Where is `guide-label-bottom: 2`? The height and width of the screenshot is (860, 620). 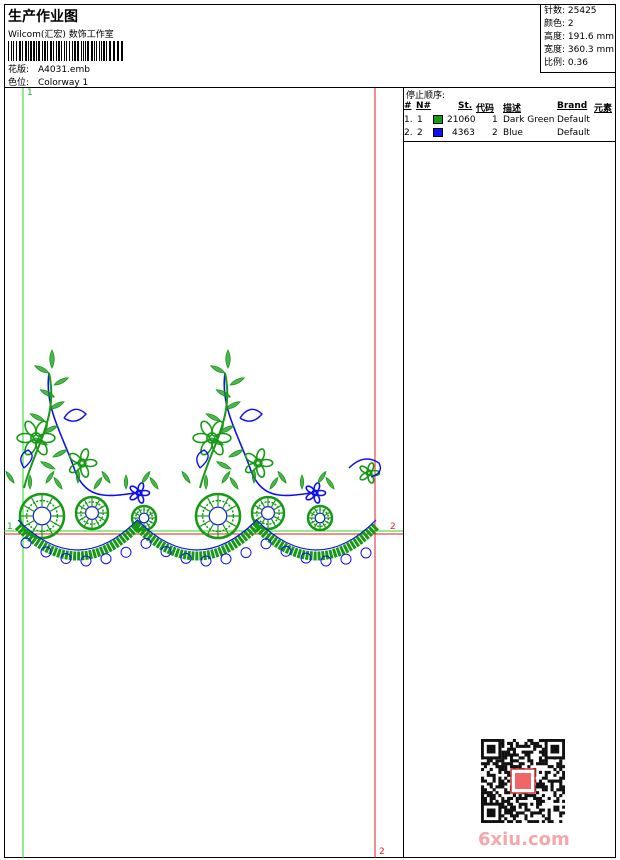
guide-label-bottom: 2 is located at coordinates (382, 852).